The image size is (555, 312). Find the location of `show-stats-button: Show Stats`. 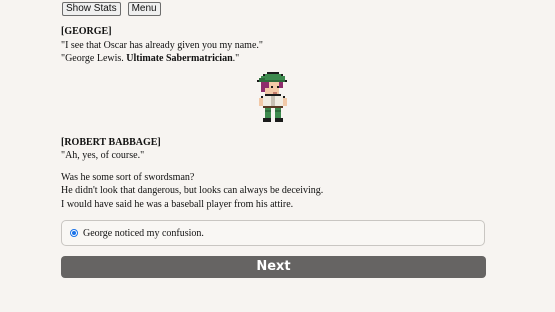

show-stats-button: Show Stats is located at coordinates (91, 9).